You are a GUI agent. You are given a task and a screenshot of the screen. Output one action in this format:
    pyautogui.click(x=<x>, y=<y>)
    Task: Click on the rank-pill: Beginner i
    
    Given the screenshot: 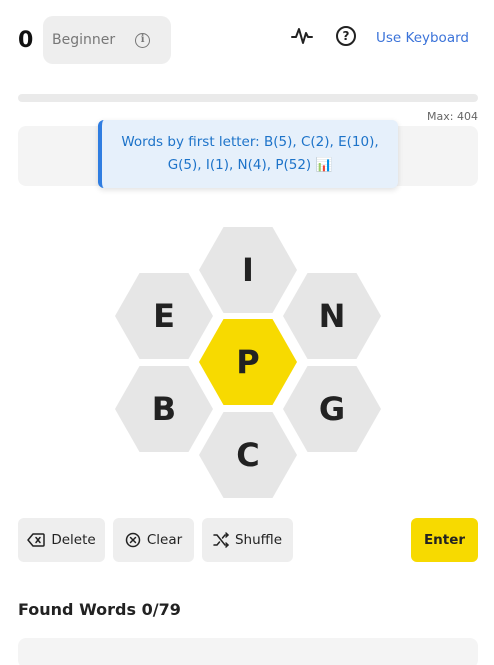 What is the action you would take?
    pyautogui.click(x=107, y=40)
    